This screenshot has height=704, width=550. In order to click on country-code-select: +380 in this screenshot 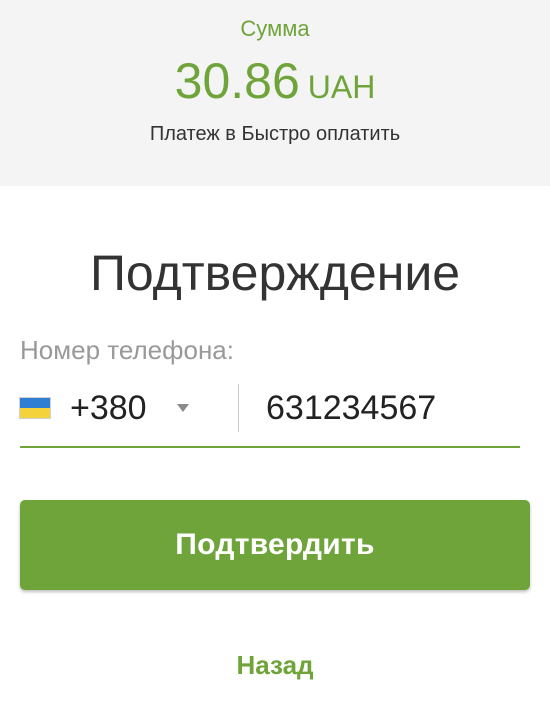, I will do `click(122, 408)`.